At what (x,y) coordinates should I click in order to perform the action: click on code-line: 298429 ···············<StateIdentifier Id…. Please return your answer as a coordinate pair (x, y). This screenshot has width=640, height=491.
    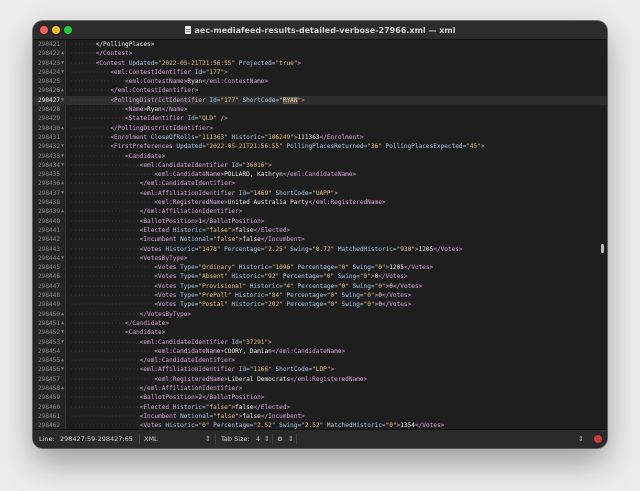
    Looking at the image, I should click on (320, 118).